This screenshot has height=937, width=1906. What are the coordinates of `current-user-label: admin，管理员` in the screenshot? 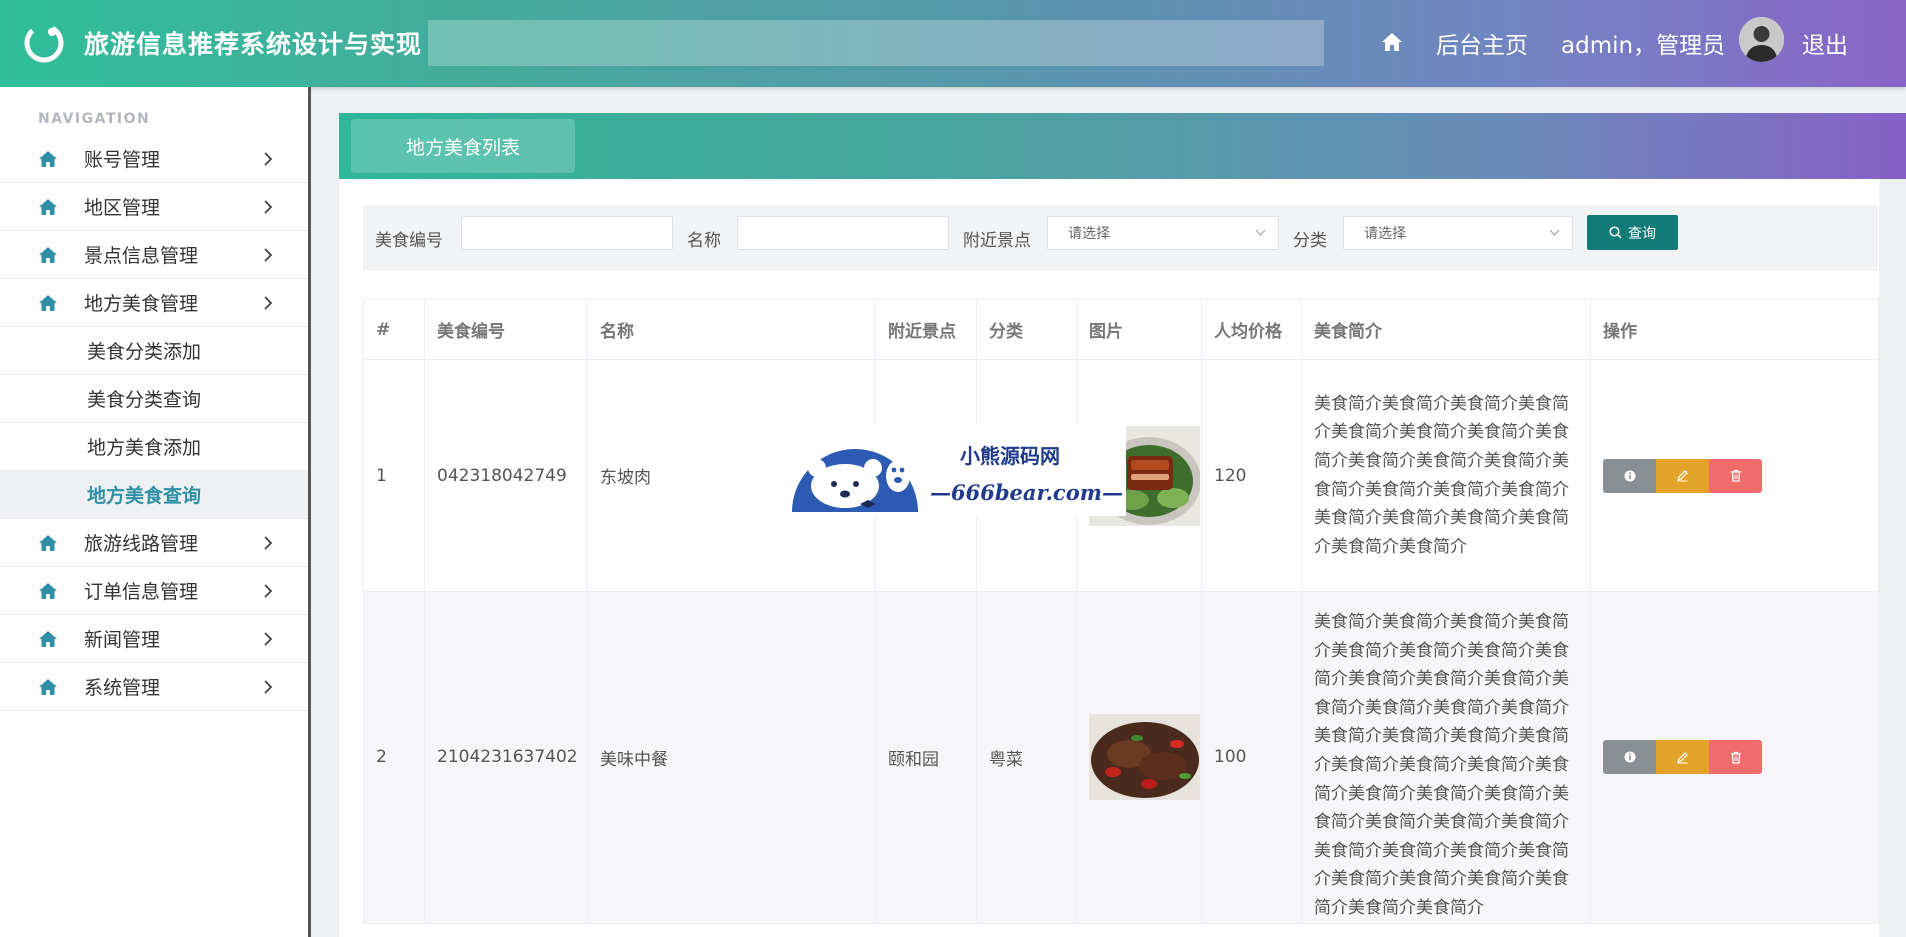 It's located at (1643, 46).